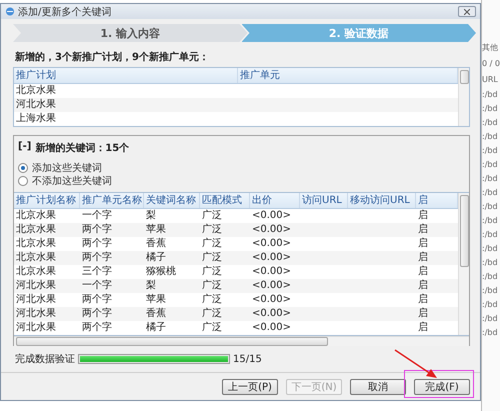  What do you see at coordinates (241, 180) in the screenshot?
I see `radio-option: 不添加这些关键词` at bounding box center [241, 180].